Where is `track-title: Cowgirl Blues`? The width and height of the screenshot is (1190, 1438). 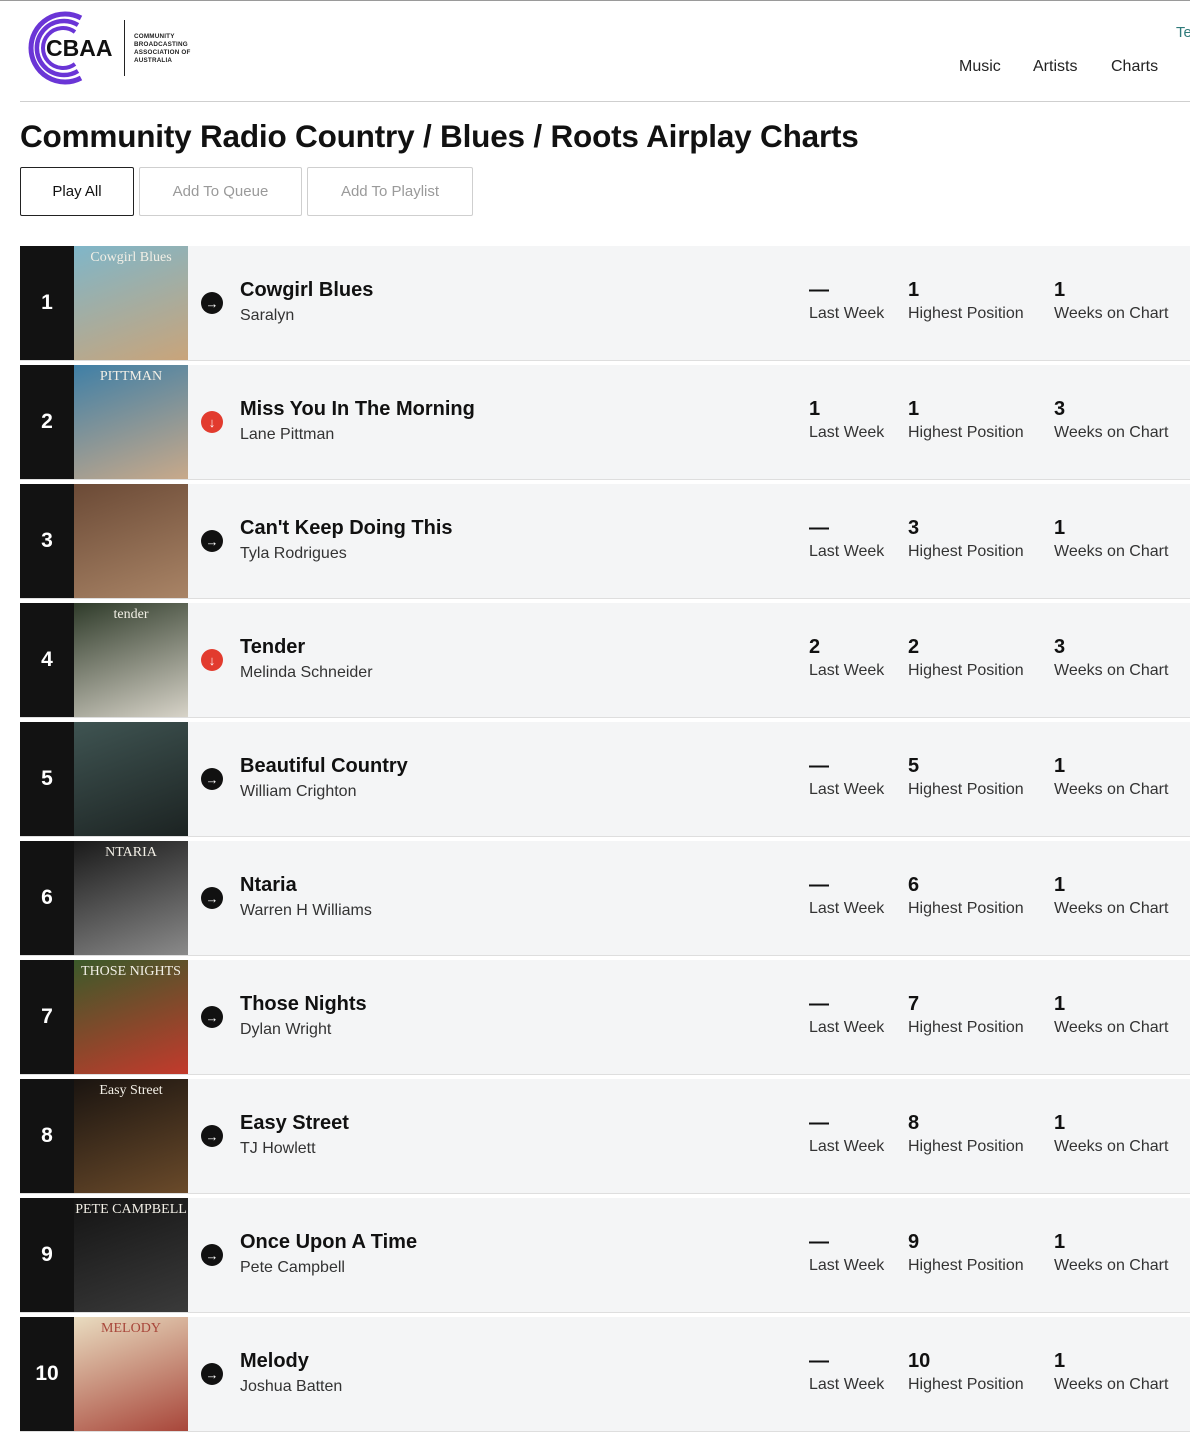 track-title: Cowgirl Blues is located at coordinates (306, 290).